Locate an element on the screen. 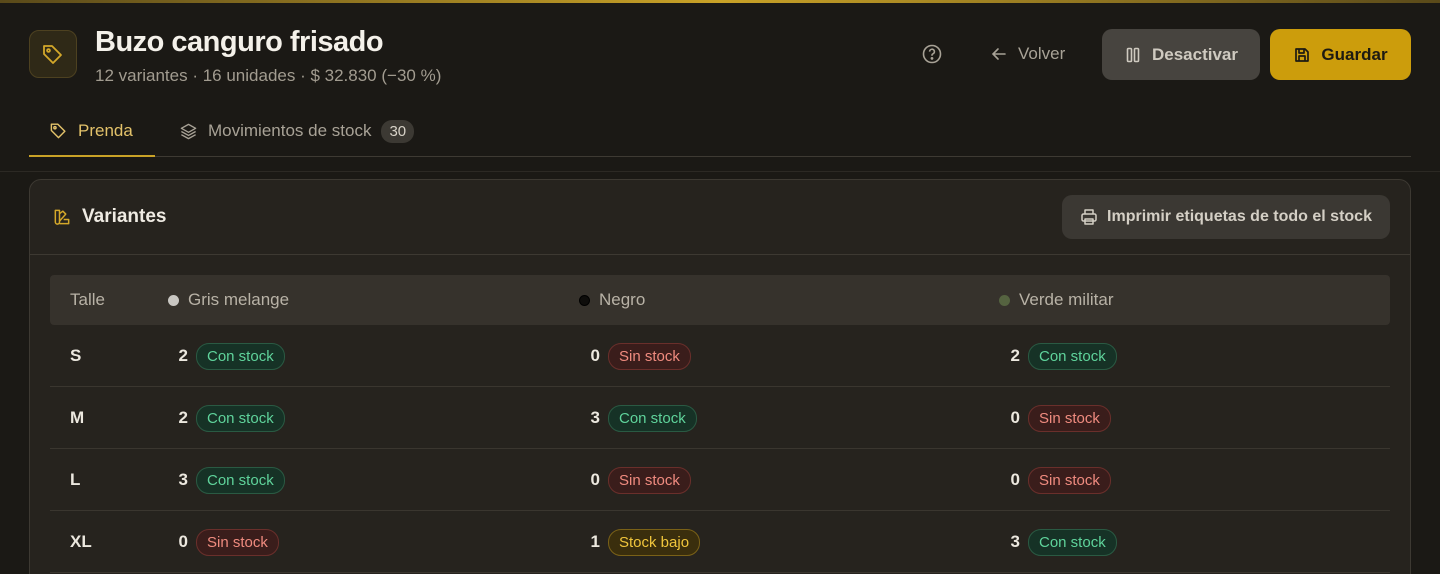  color-name: Negro is located at coordinates (622, 299).